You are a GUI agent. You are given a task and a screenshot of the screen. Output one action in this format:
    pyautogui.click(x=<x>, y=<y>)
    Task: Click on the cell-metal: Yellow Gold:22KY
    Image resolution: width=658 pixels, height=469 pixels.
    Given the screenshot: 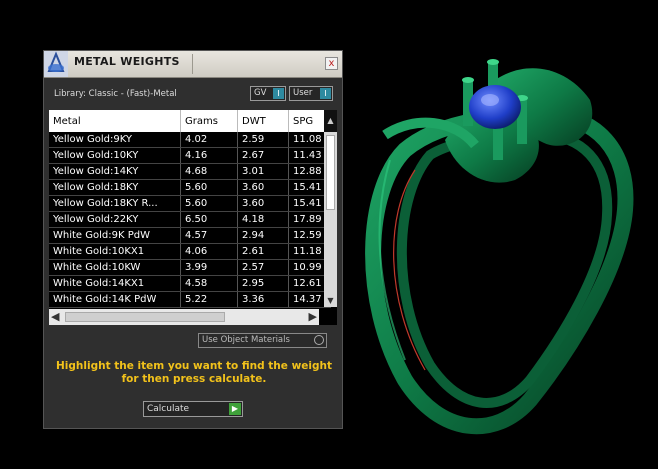 What is the action you would take?
    pyautogui.click(x=115, y=219)
    